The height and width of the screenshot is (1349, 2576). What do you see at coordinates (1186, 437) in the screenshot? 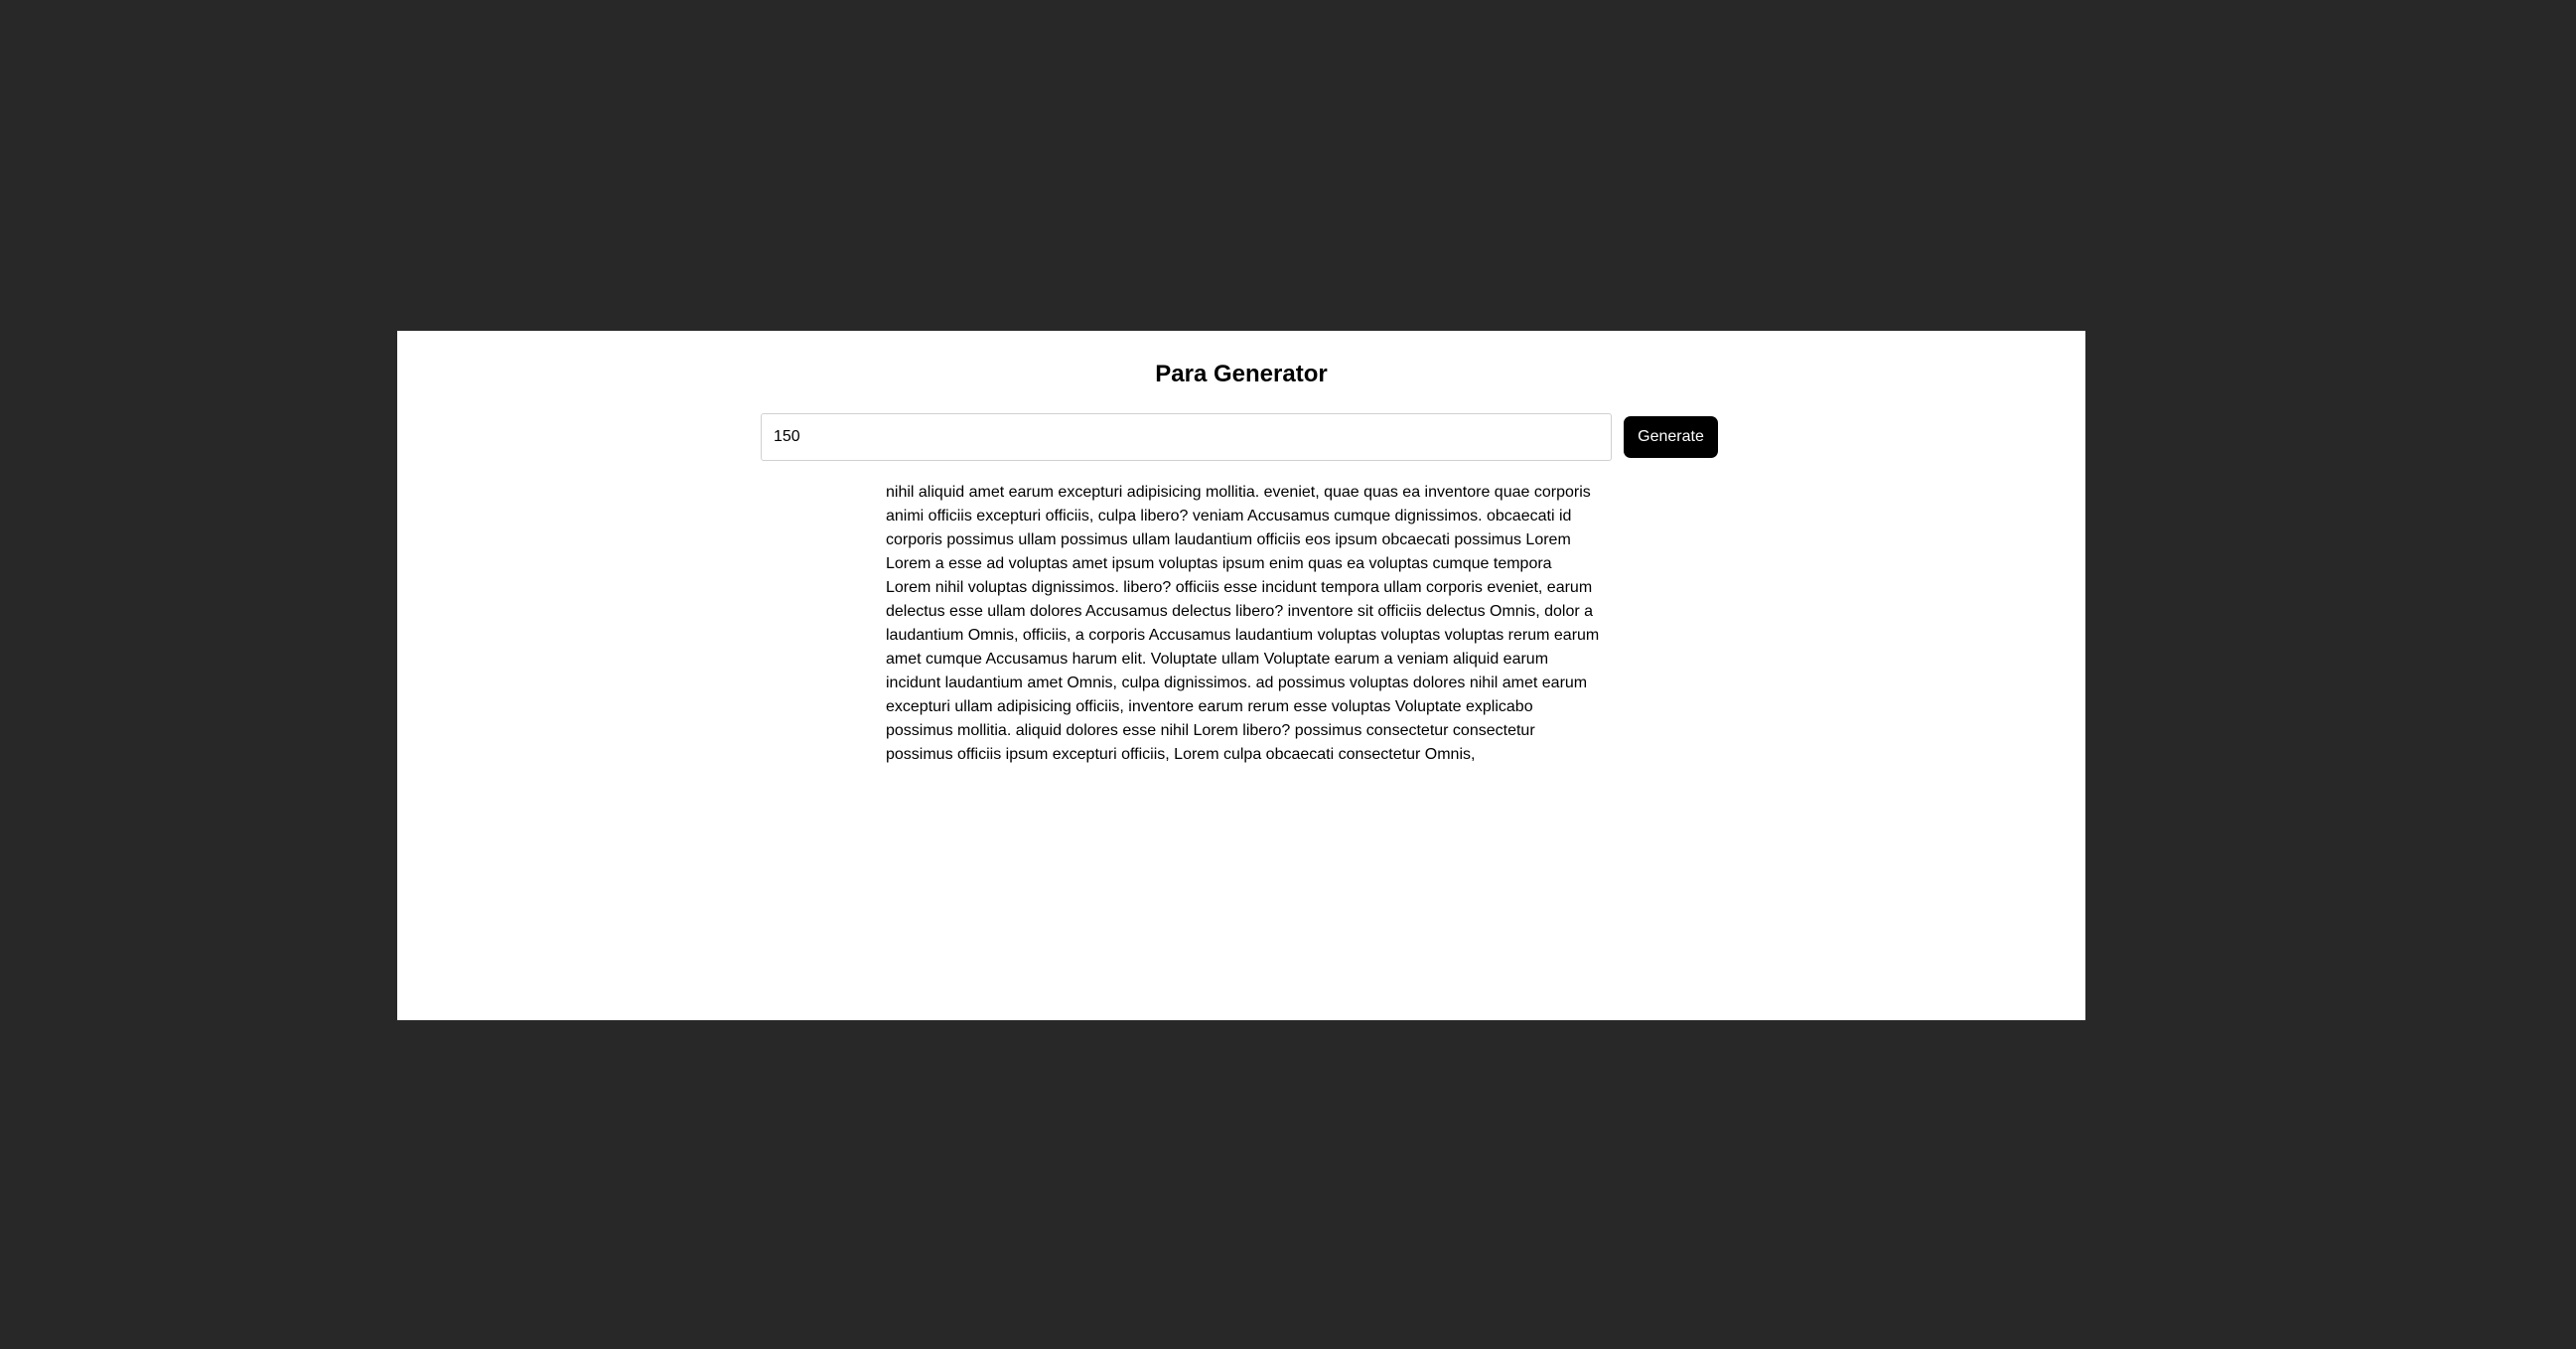
I see `word-count-input` at bounding box center [1186, 437].